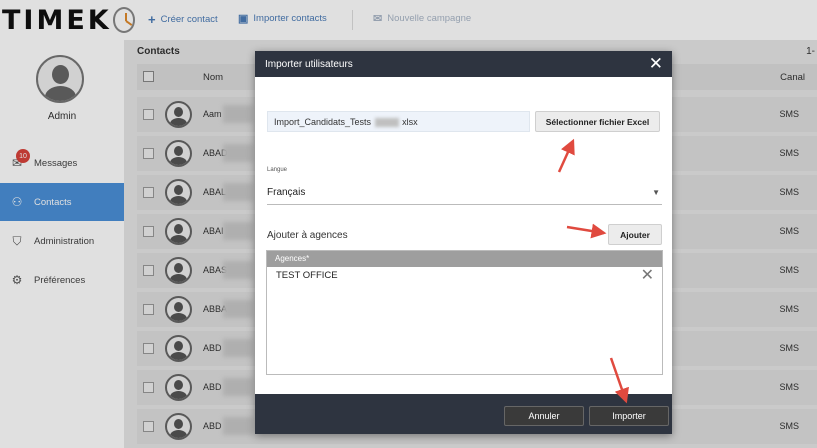 This screenshot has width=817, height=448. I want to click on add-agency-button: Ajouter, so click(635, 234).